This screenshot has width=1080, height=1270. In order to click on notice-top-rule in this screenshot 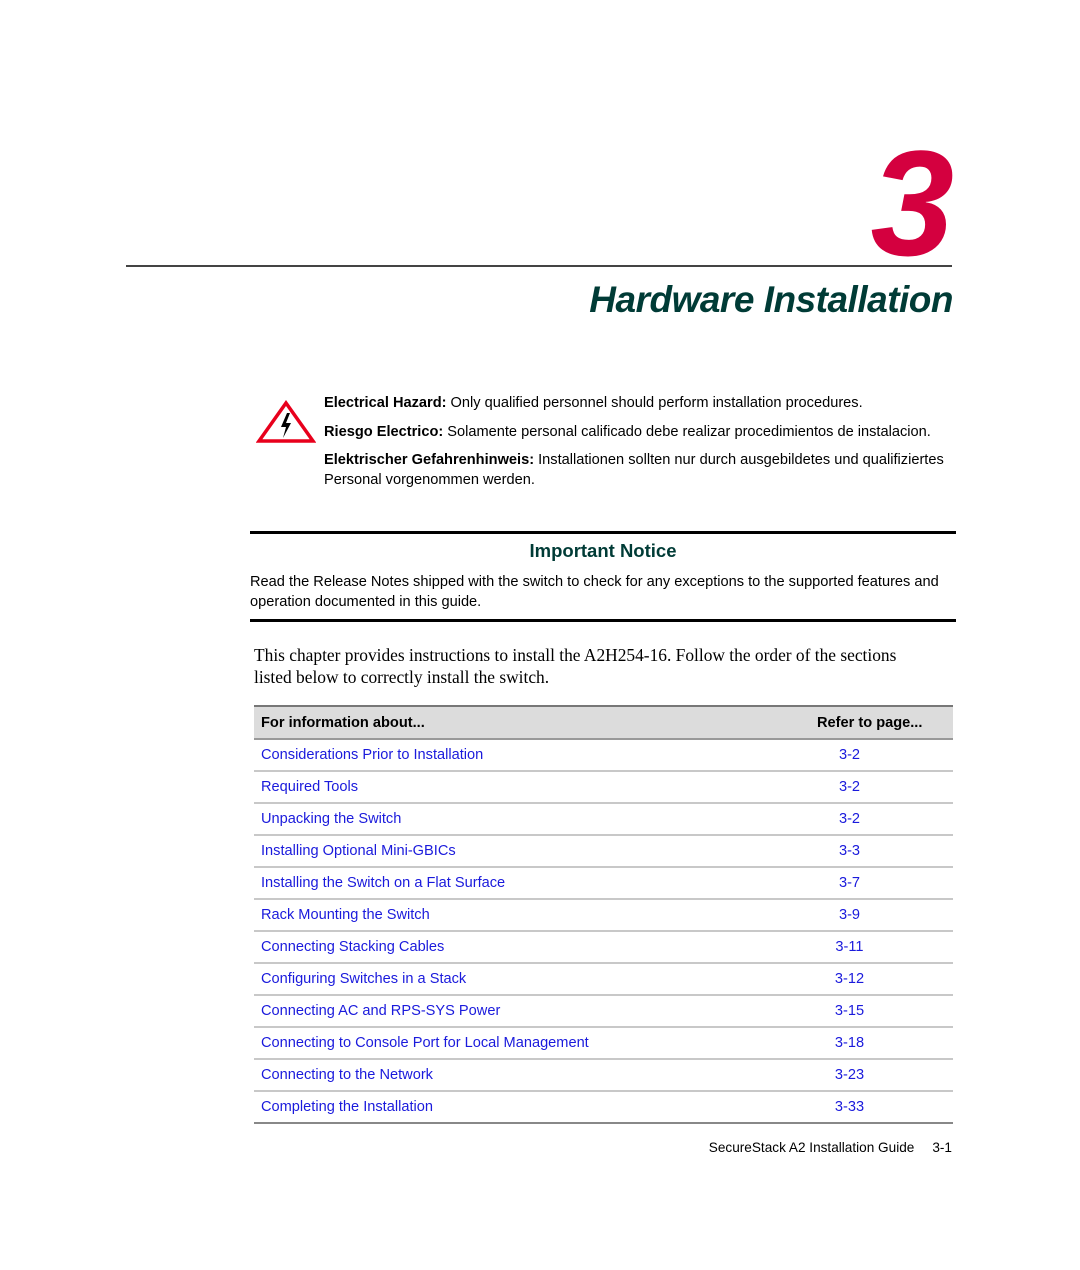, I will do `click(603, 532)`.